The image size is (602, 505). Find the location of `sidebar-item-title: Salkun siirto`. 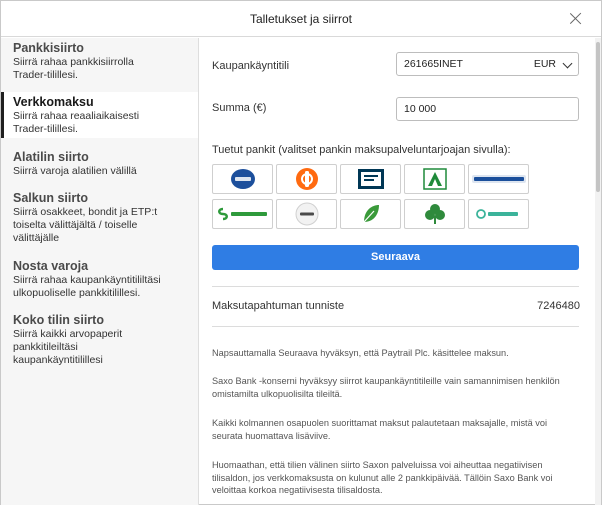

sidebar-item-title: Salkun siirto is located at coordinates (51, 198).